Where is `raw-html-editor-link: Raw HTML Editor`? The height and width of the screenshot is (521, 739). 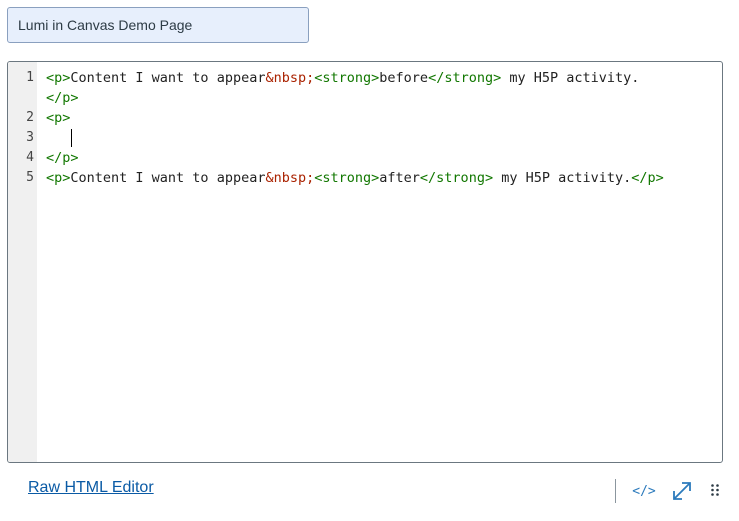
raw-html-editor-link: Raw HTML Editor is located at coordinates (91, 488).